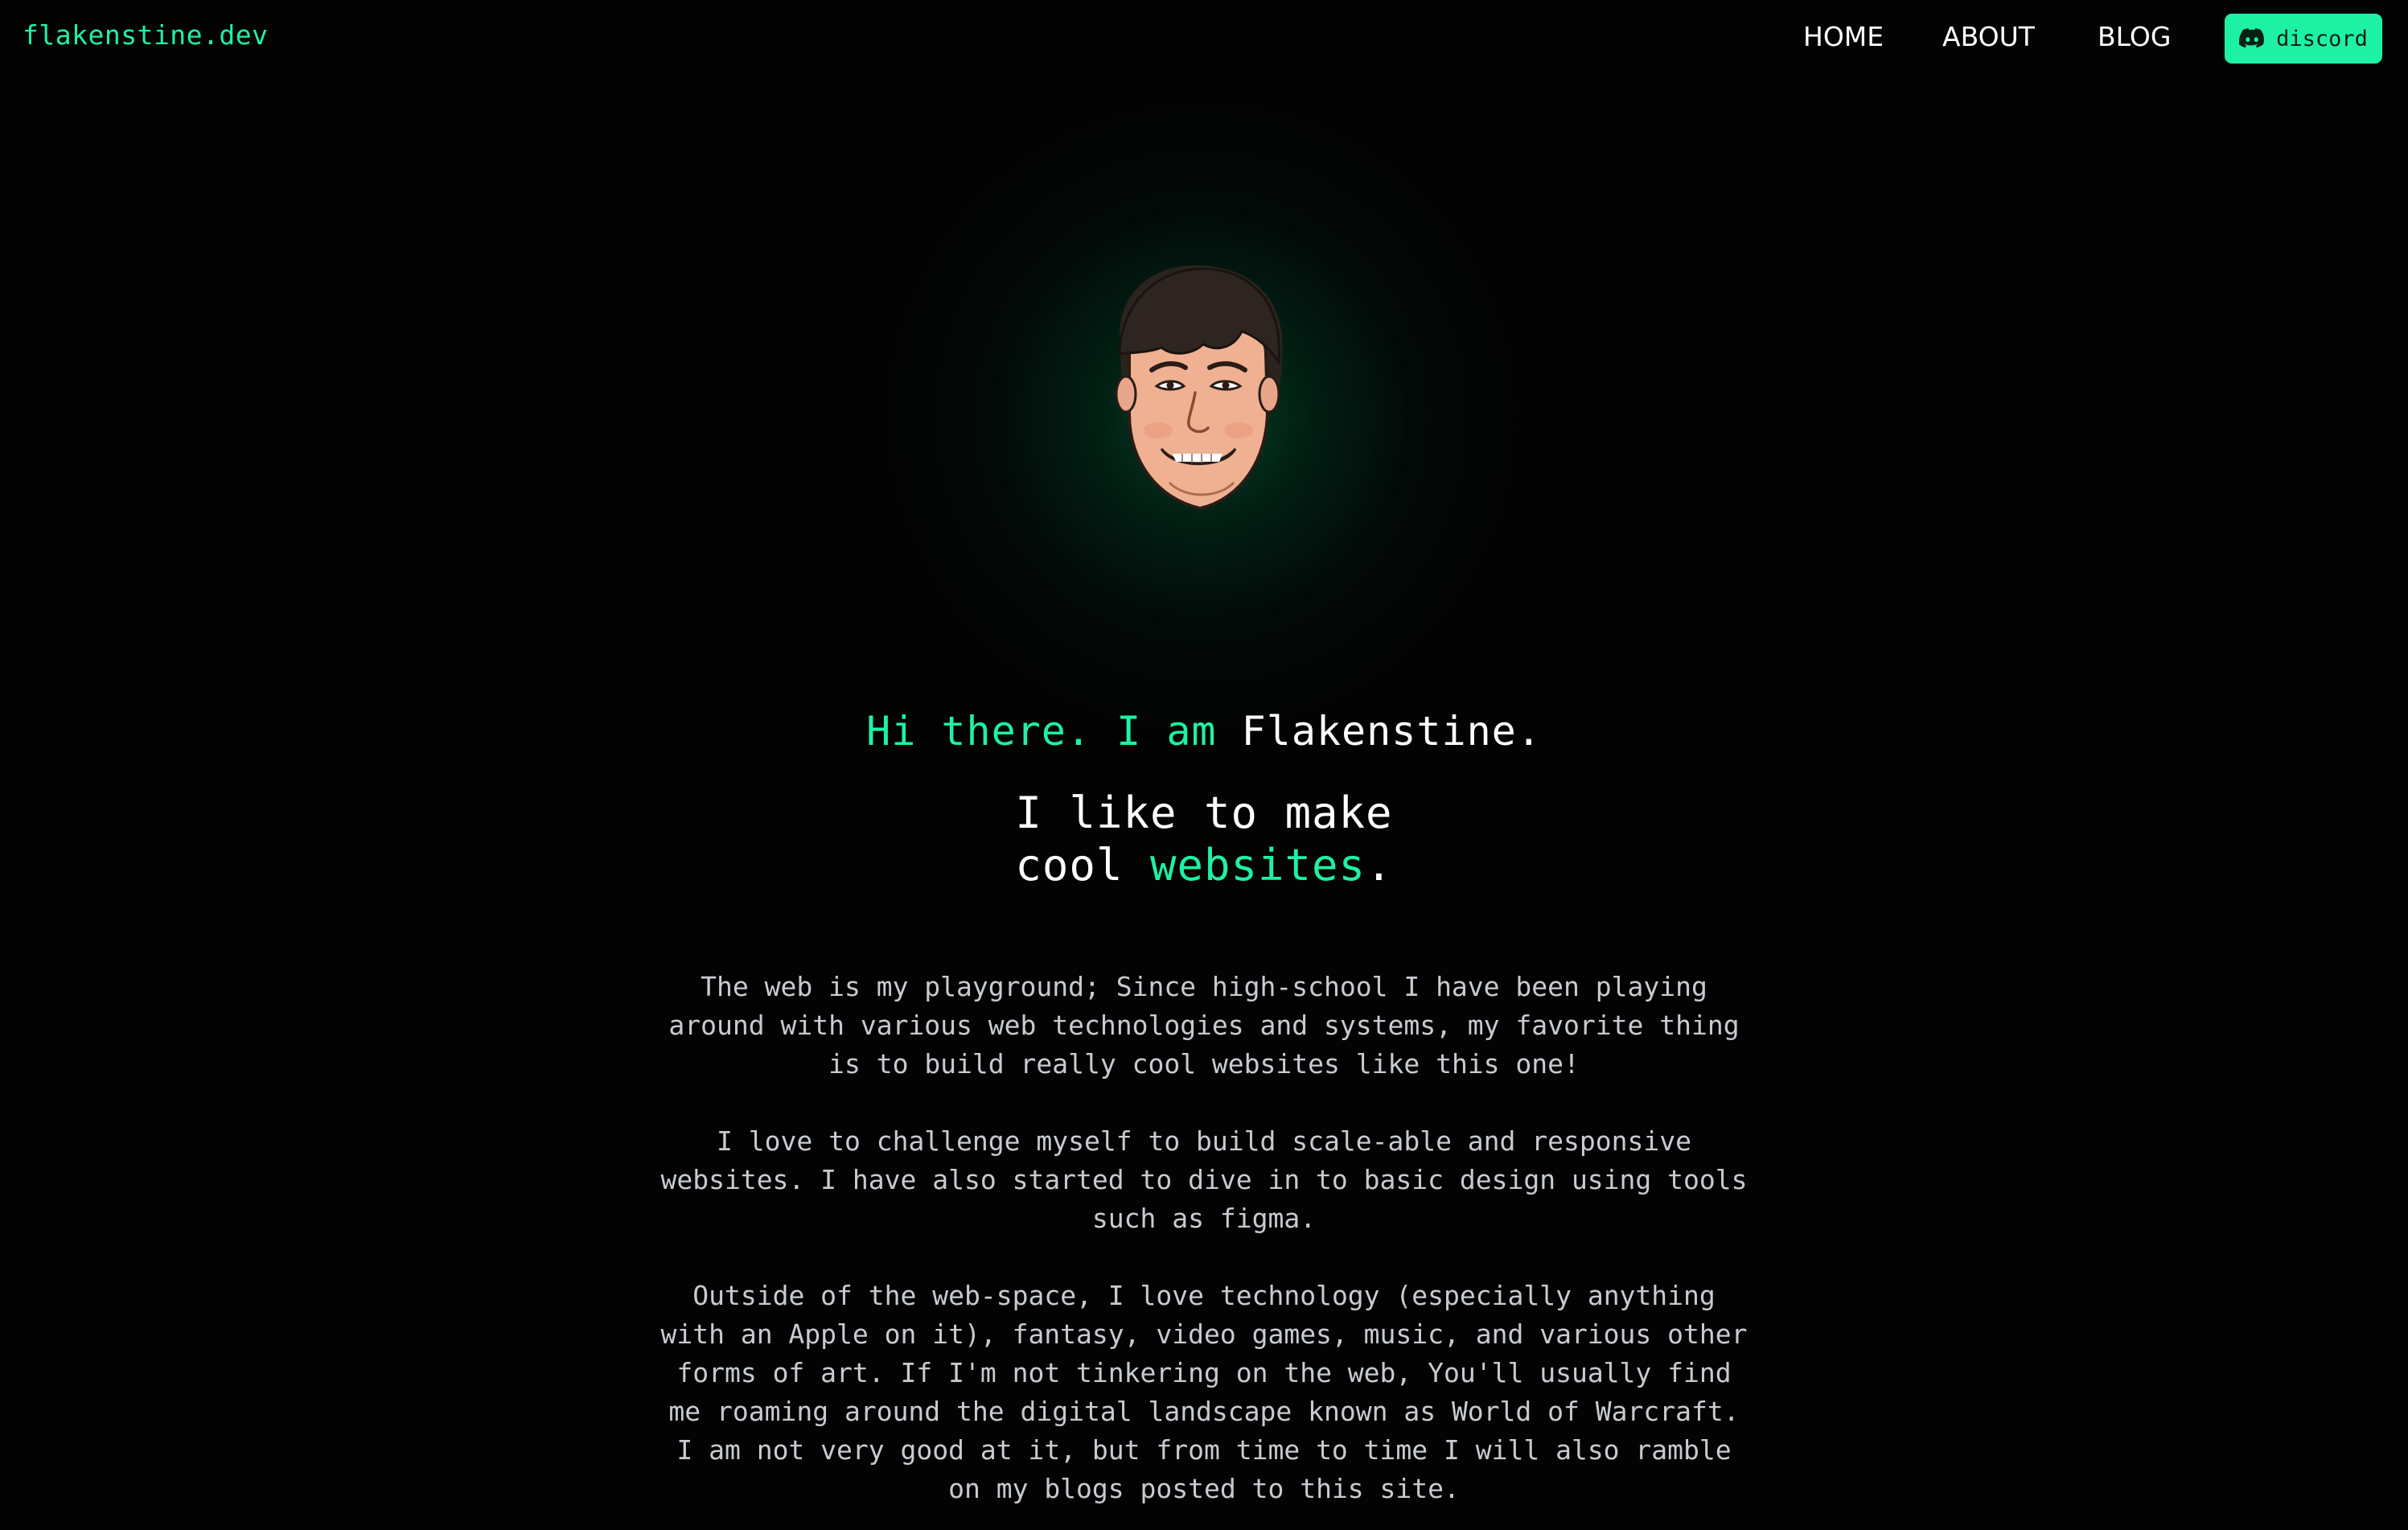  What do you see at coordinates (1988, 36) in the screenshot?
I see `nav-about-link: ABOUT` at bounding box center [1988, 36].